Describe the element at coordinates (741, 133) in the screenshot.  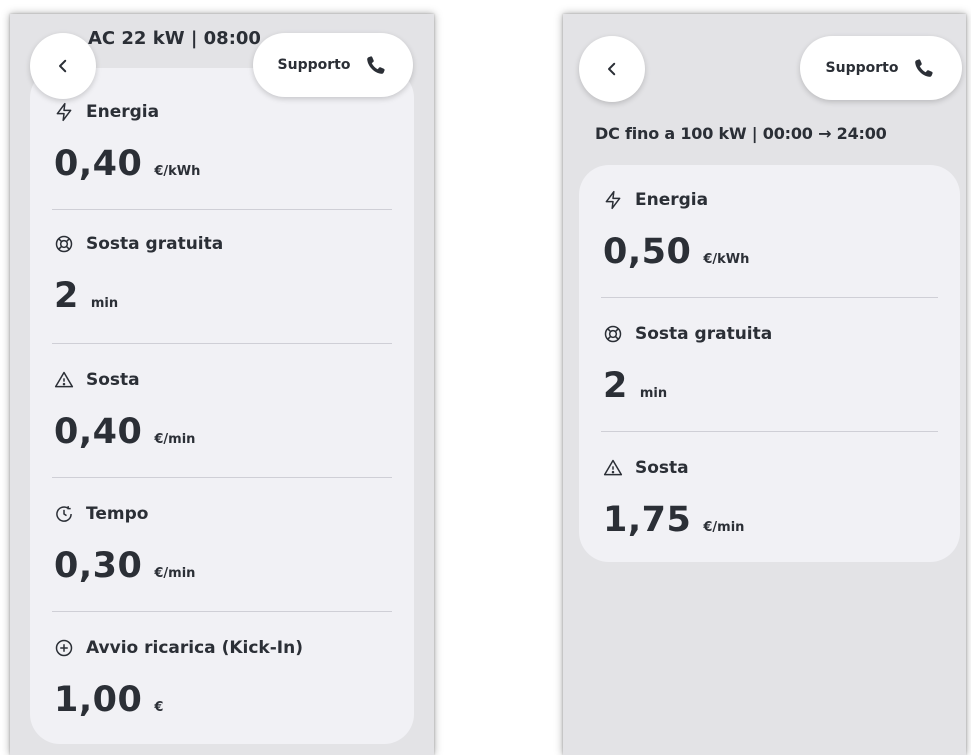
I see `tariff-title: DC fino a 100 kW | 00:00 → 24:00` at that location.